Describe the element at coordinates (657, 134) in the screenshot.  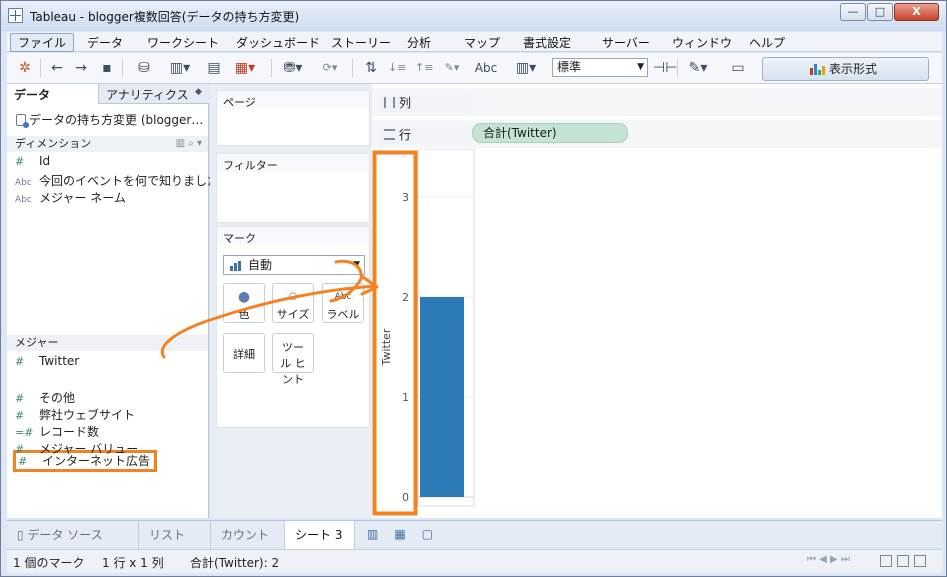
I see `rows-shelf: 行 合計(Twitter)` at that location.